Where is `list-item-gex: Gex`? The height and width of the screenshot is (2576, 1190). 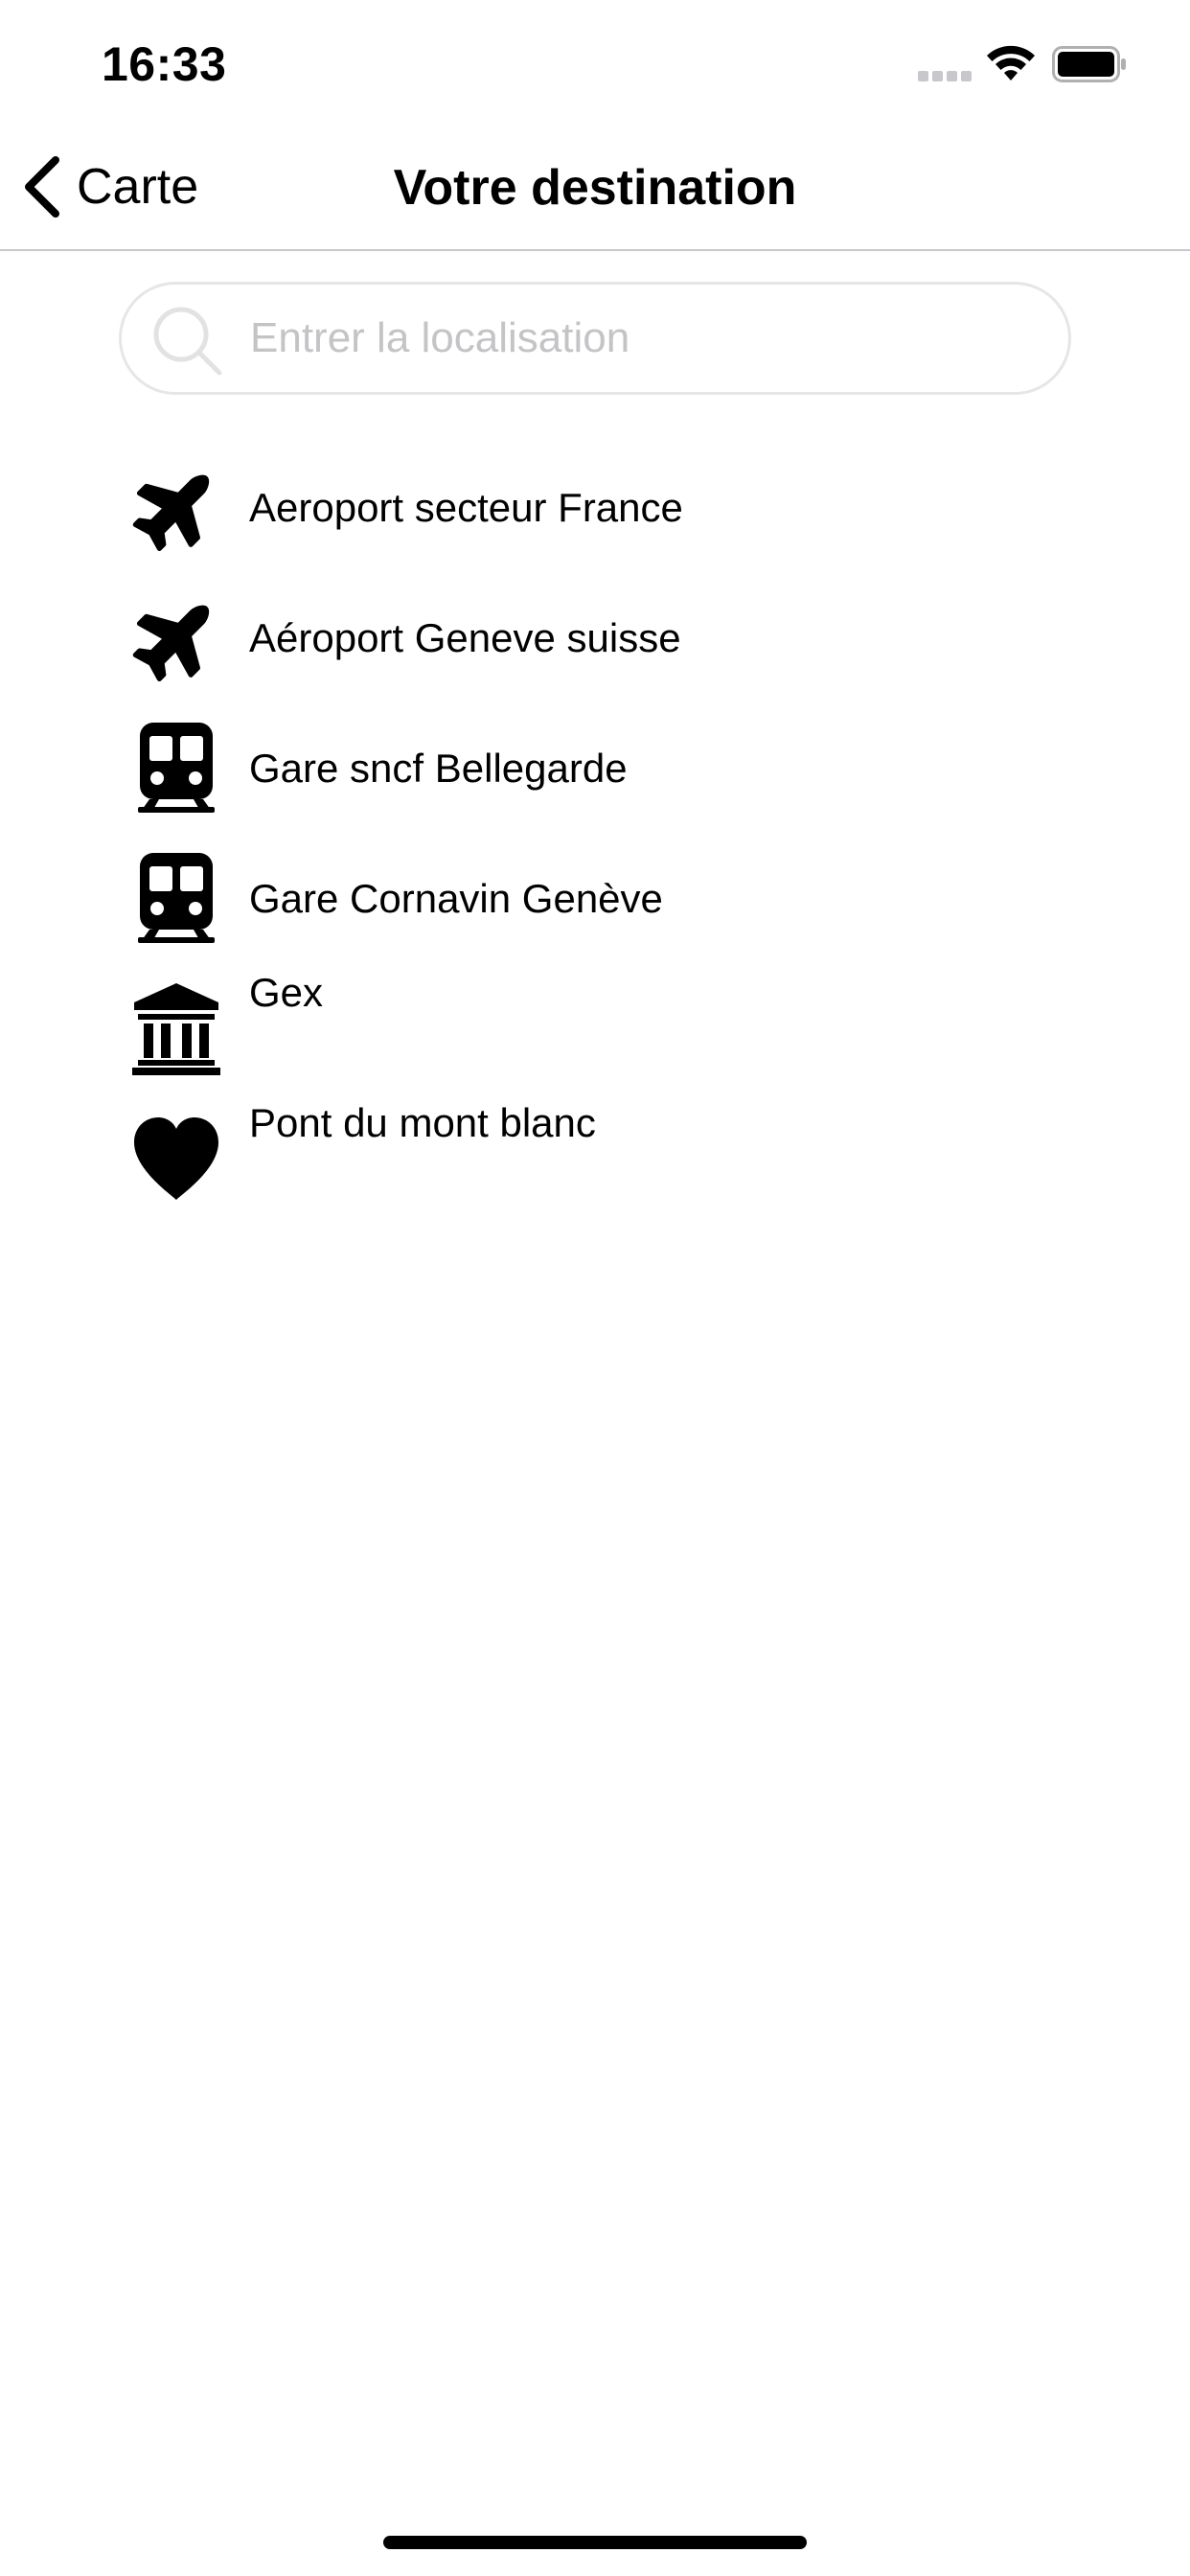
list-item-gex: Gex is located at coordinates (604, 1029).